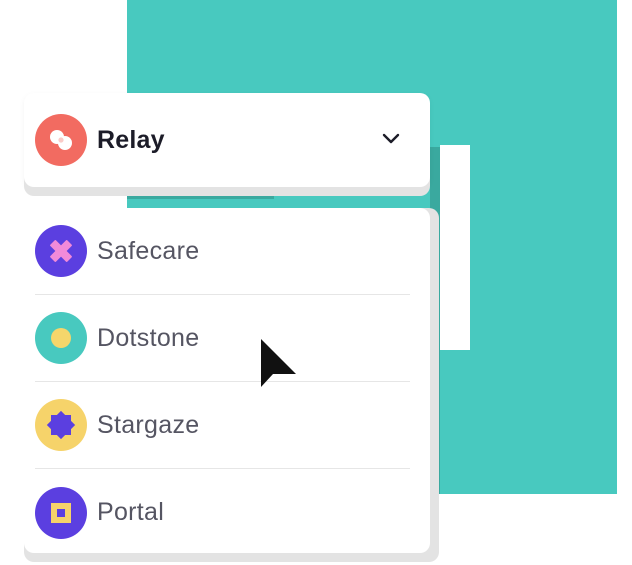  What do you see at coordinates (200, 192) in the screenshot?
I see `teal-strip` at bounding box center [200, 192].